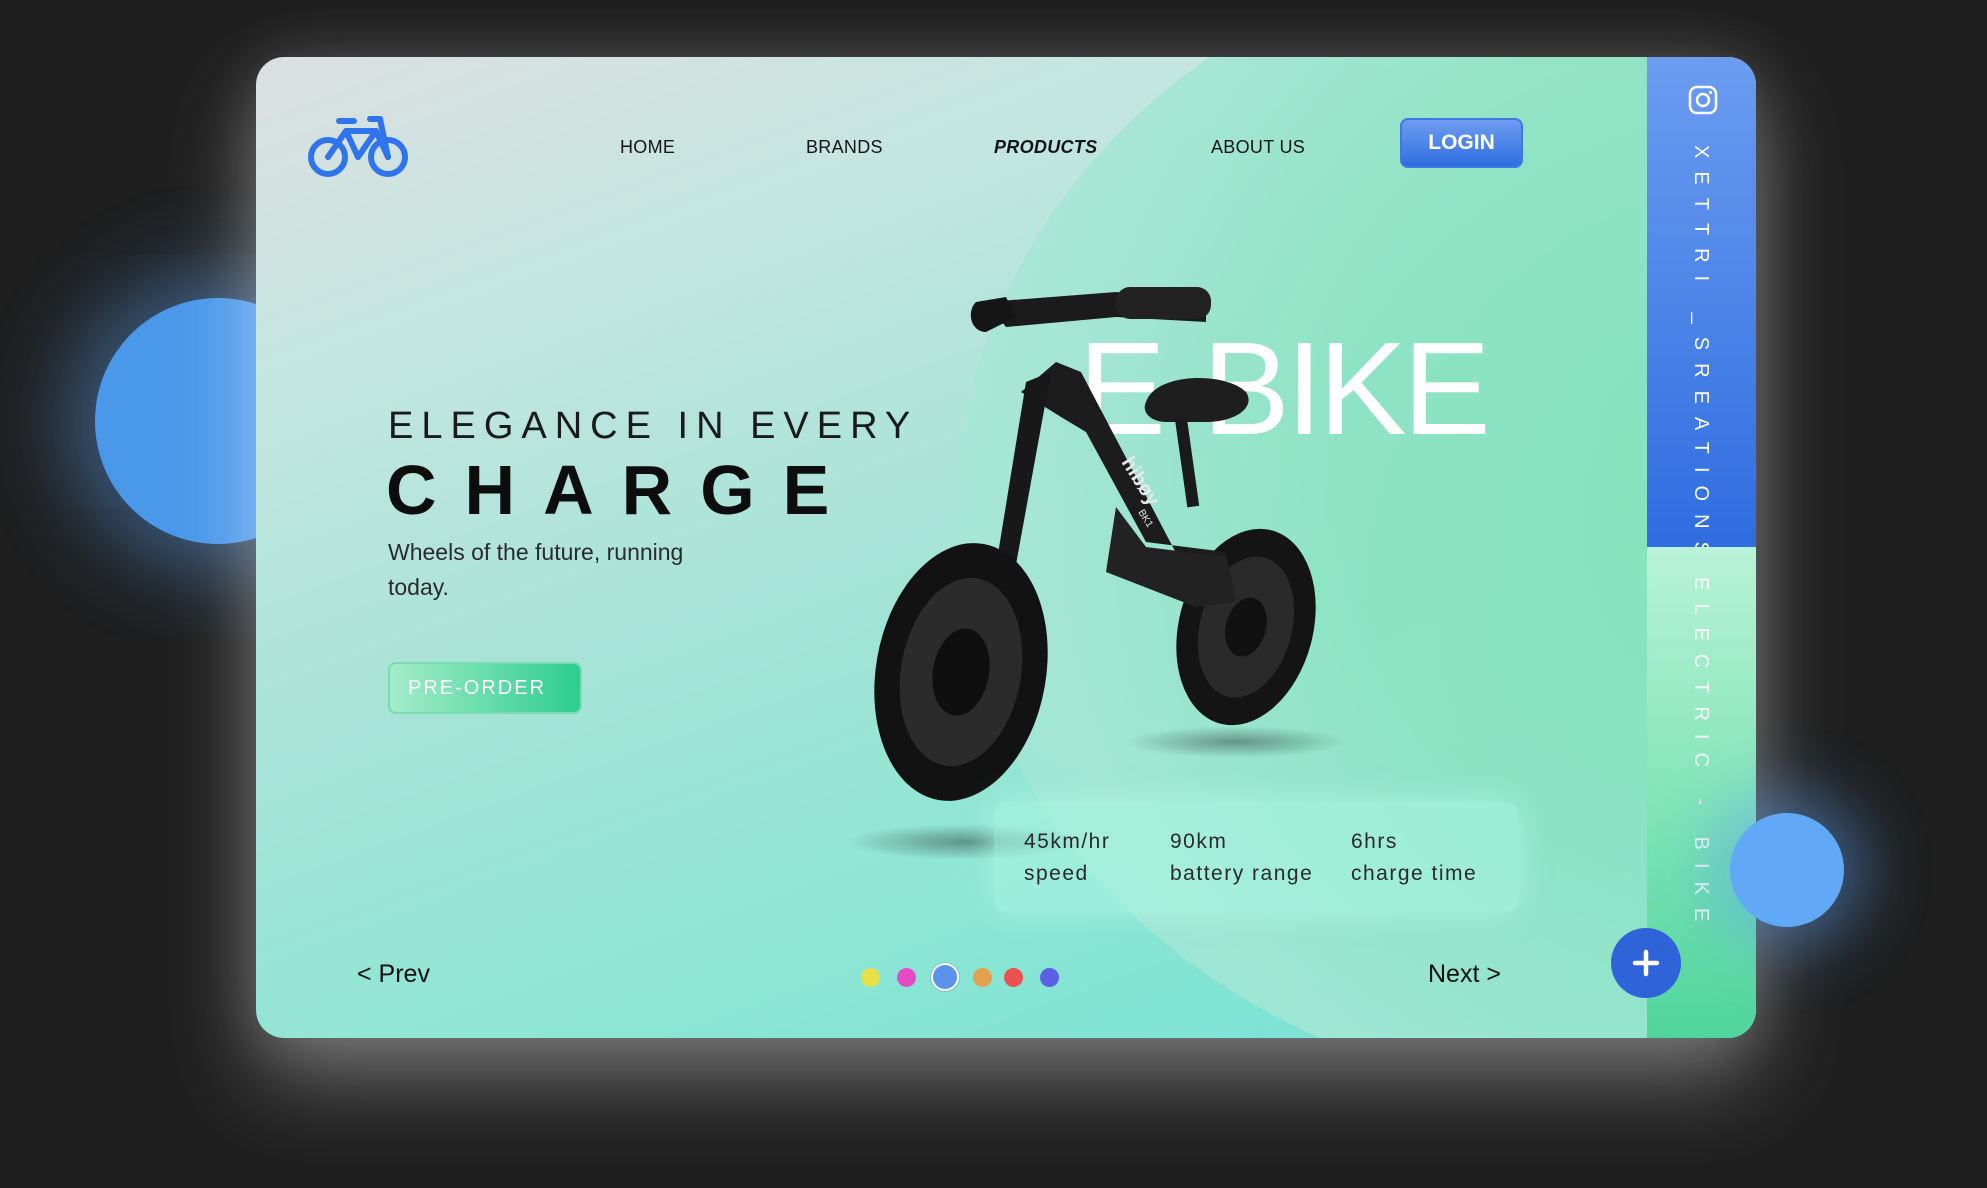  I want to click on side-brand-text: XETTRI _SREATIONS, so click(1701, 356).